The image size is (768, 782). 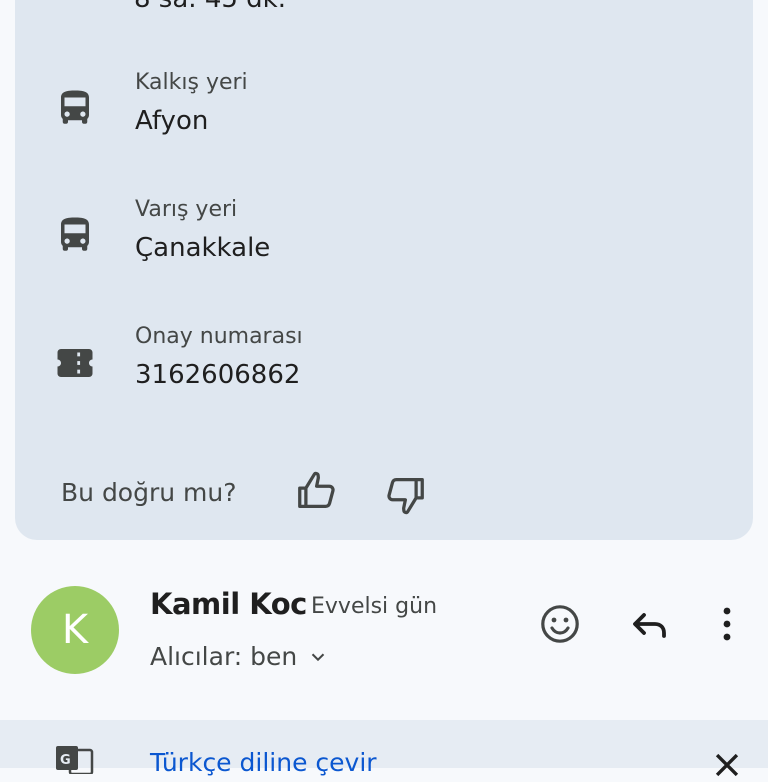 What do you see at coordinates (149, 492) in the screenshot?
I see `feedback-question: Bu doğru mu?` at bounding box center [149, 492].